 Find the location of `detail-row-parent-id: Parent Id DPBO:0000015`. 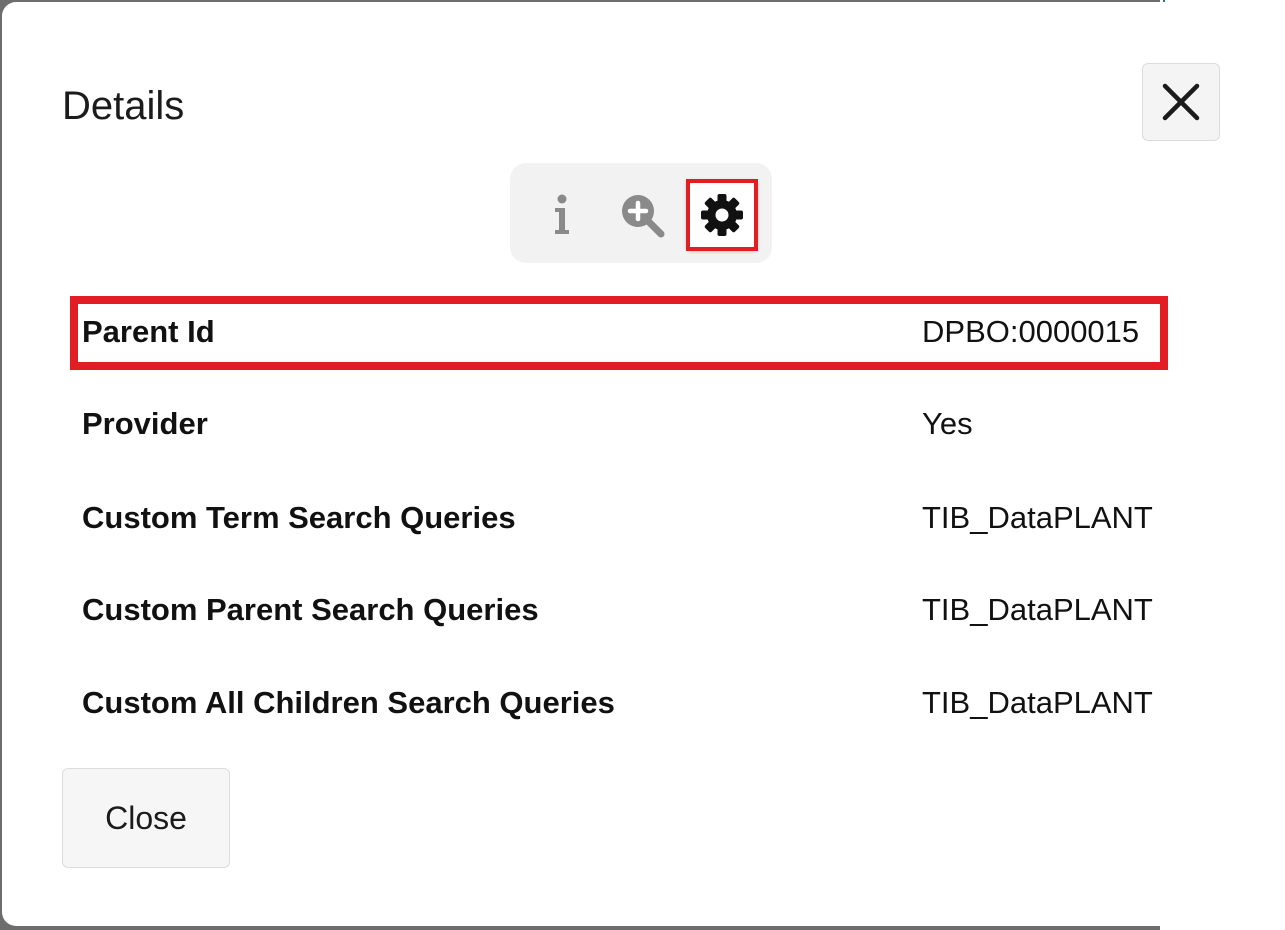

detail-row-parent-id: Parent Id DPBO:0000015 is located at coordinates (622, 332).